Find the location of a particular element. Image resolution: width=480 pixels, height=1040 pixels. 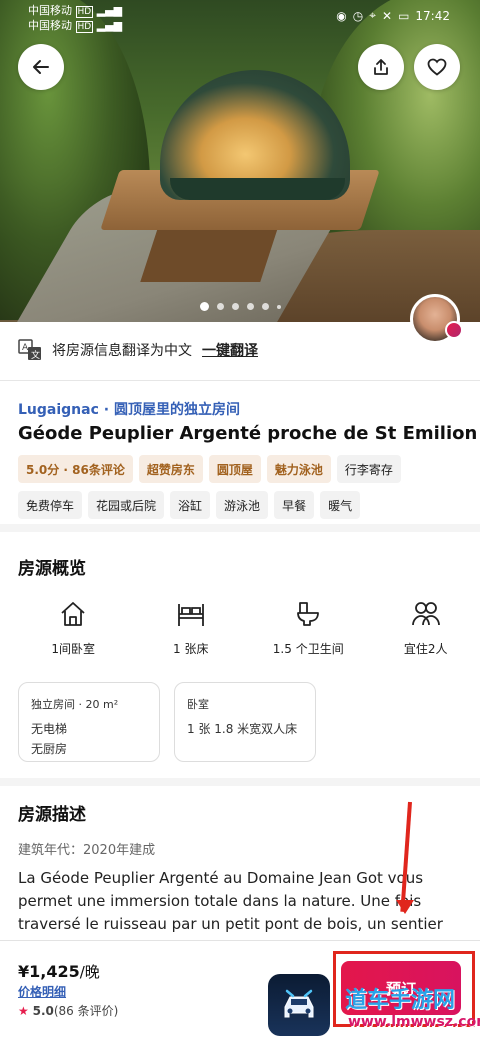

translate-text: 将房源信息翻译为中文 is located at coordinates (122, 351).